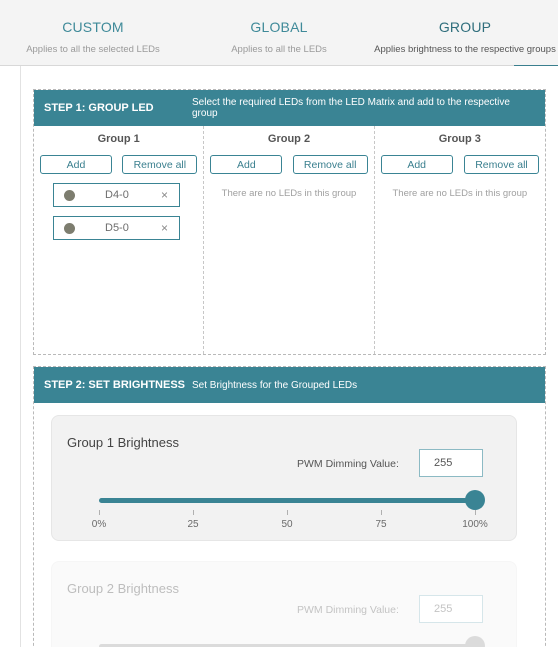 Image resolution: width=558 pixels, height=647 pixels. What do you see at coordinates (475, 641) in the screenshot?
I see `group-2-slider-thumb` at bounding box center [475, 641].